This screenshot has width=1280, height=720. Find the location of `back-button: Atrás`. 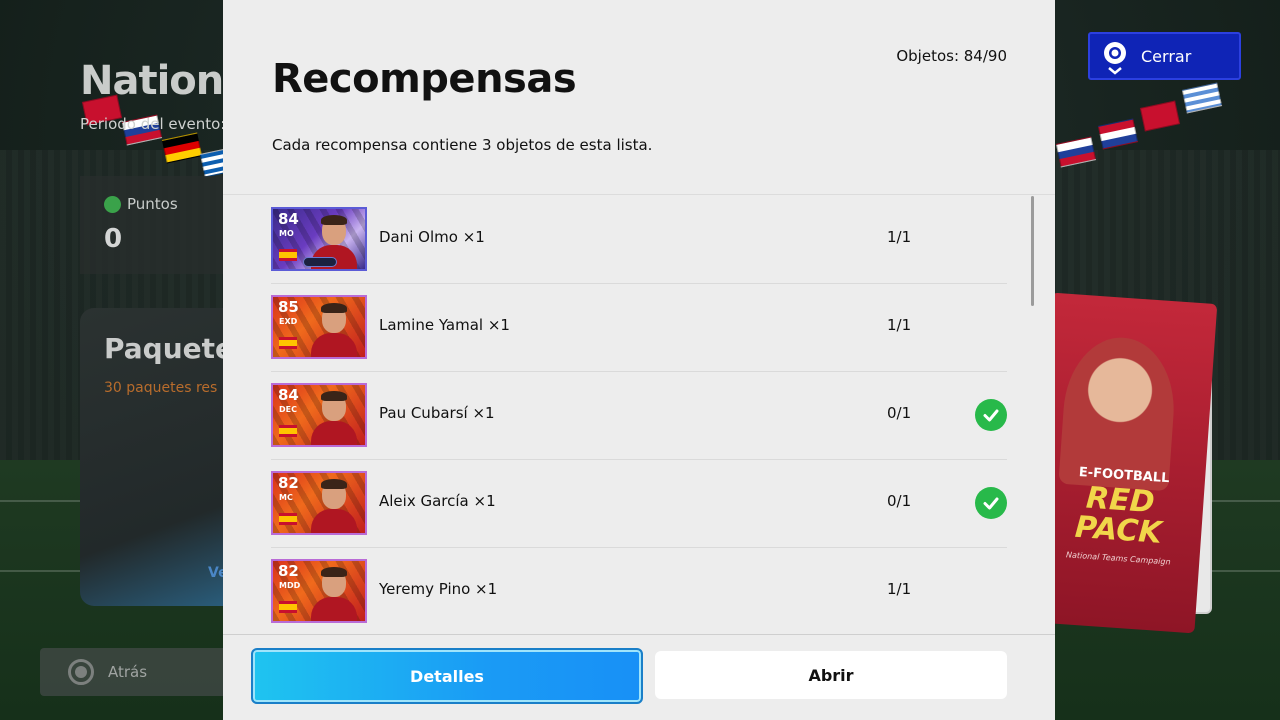

back-button: Atrás is located at coordinates (135, 672).